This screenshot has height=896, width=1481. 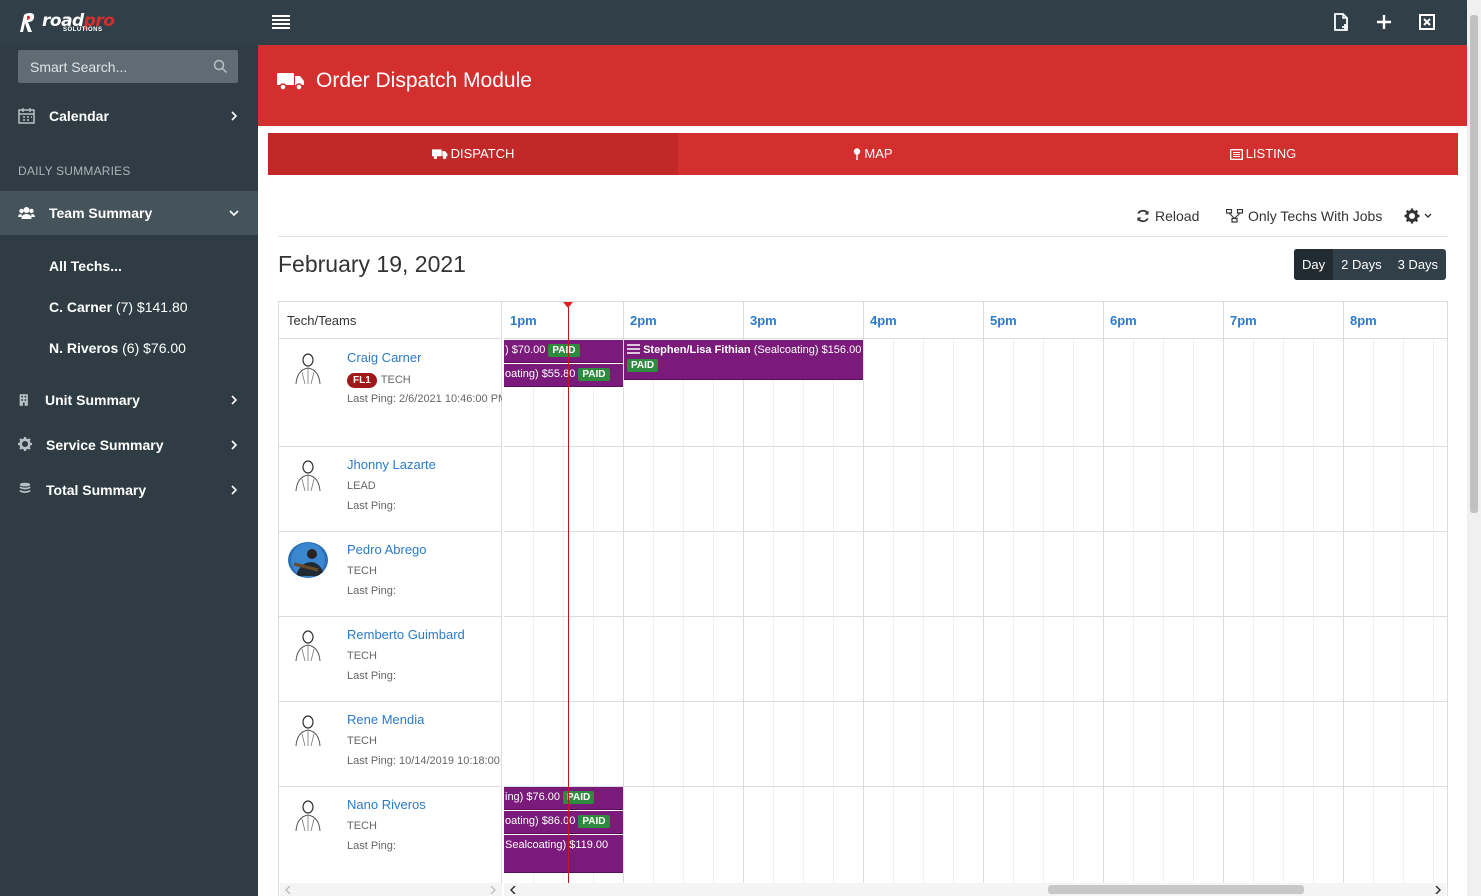 I want to click on job-event: Sealcoating) $119.00, so click(x=563, y=854).